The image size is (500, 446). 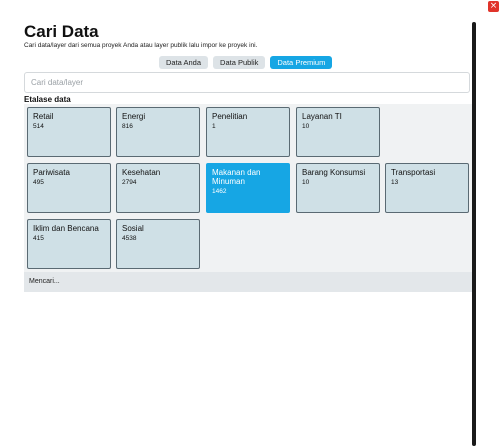 I want to click on scrollbar, so click(x=474, y=234).